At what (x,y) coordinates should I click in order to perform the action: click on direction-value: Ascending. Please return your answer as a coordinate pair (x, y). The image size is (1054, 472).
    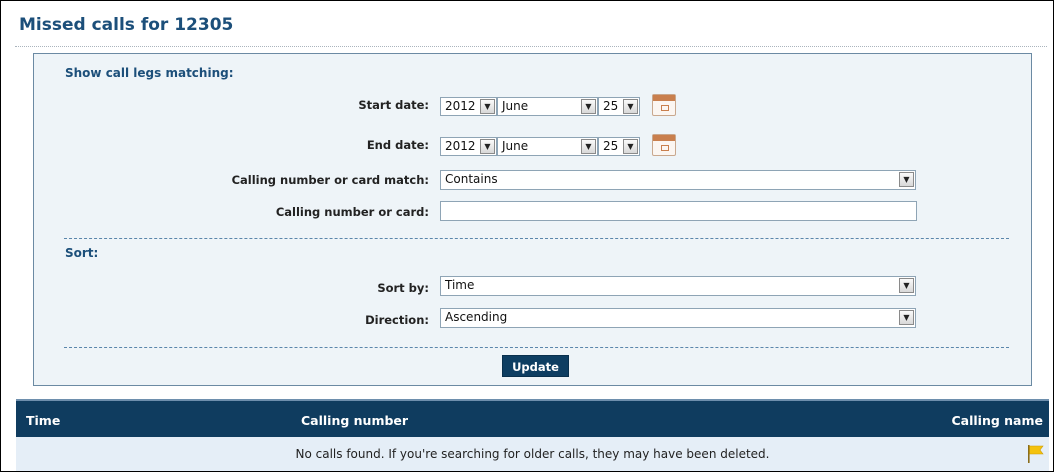
    Looking at the image, I should click on (476, 317).